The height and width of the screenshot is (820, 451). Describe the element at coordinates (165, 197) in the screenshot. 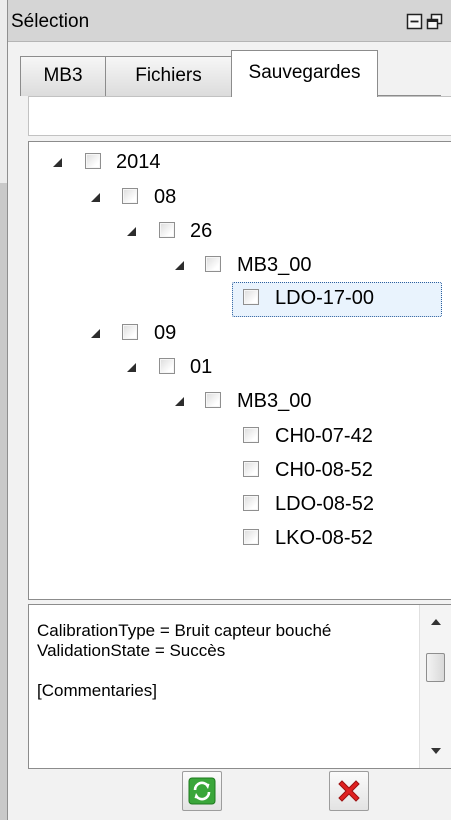

I see `tree-node-label: 08` at that location.